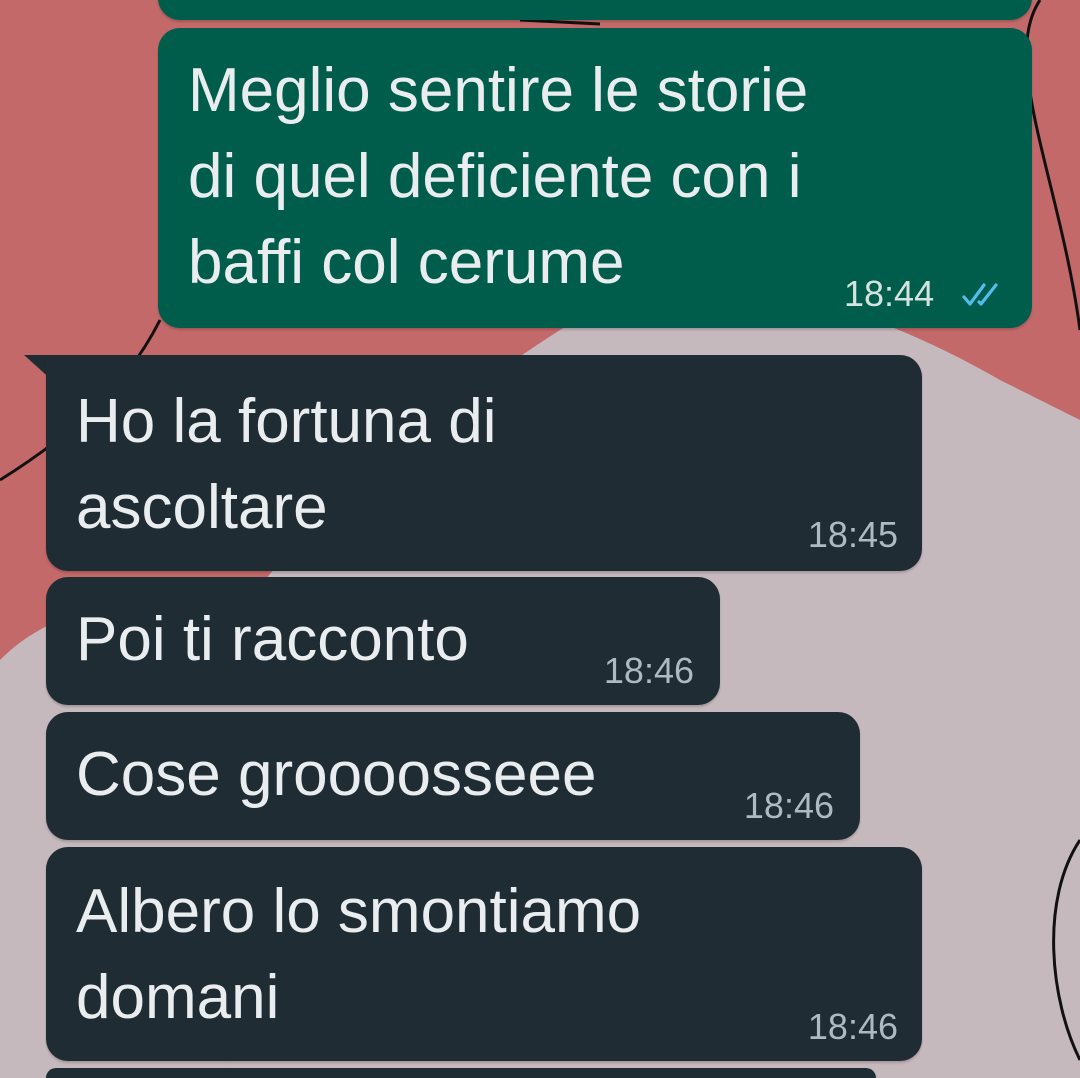  What do you see at coordinates (272, 639) in the screenshot?
I see `message-text: Poi ti racconto` at bounding box center [272, 639].